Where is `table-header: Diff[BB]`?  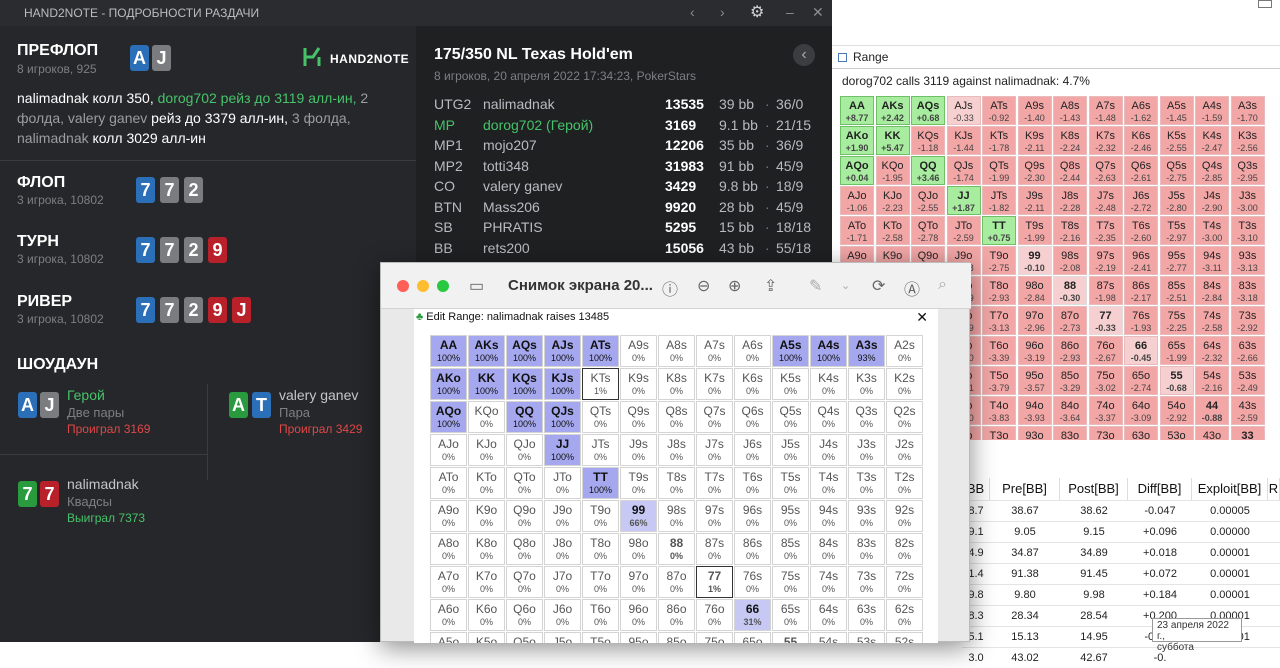
table-header: Diff[BB] is located at coordinates (1160, 489).